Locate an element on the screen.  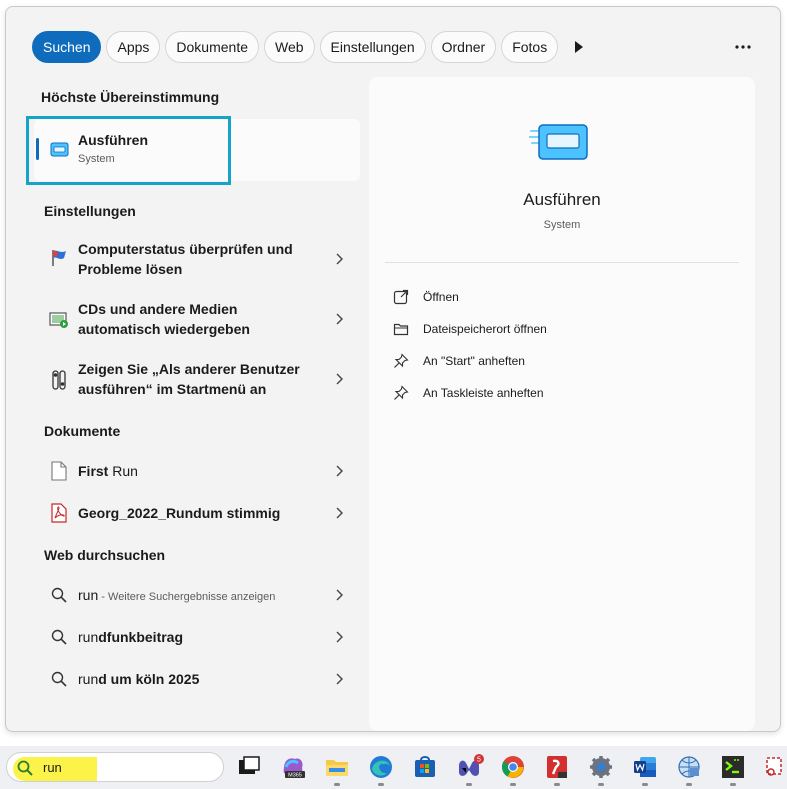
edge-icon is located at coordinates (381, 770).